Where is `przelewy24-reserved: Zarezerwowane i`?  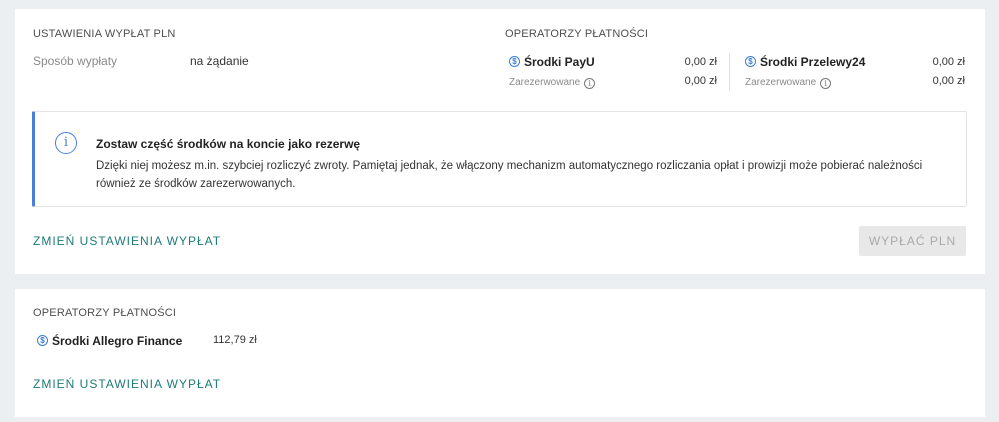
przelewy24-reserved: Zarezerwowane i is located at coordinates (788, 83).